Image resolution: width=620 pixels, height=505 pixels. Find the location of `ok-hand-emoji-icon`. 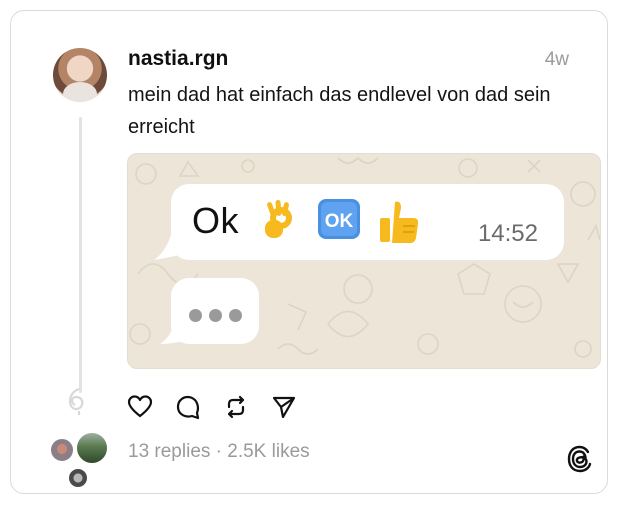

ok-hand-emoji-icon is located at coordinates (278, 218).